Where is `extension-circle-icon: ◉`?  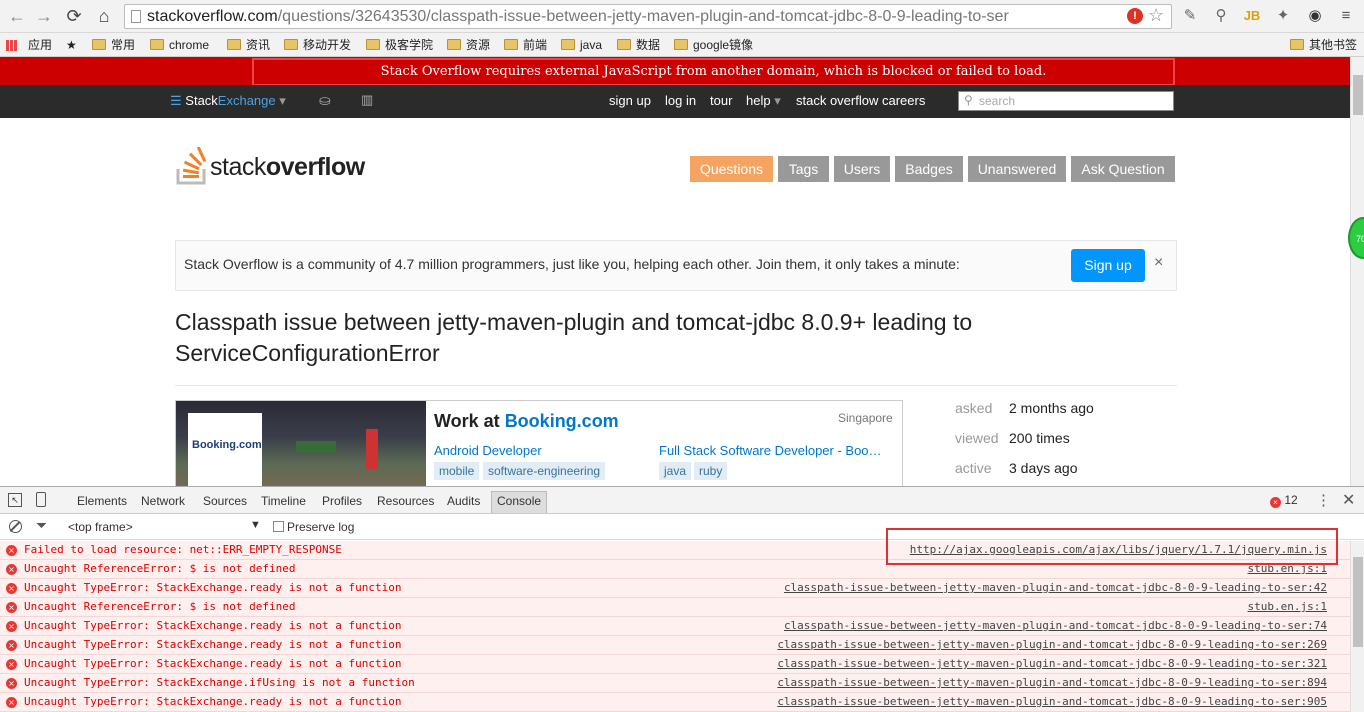
extension-circle-icon: ◉ is located at coordinates (1315, 16).